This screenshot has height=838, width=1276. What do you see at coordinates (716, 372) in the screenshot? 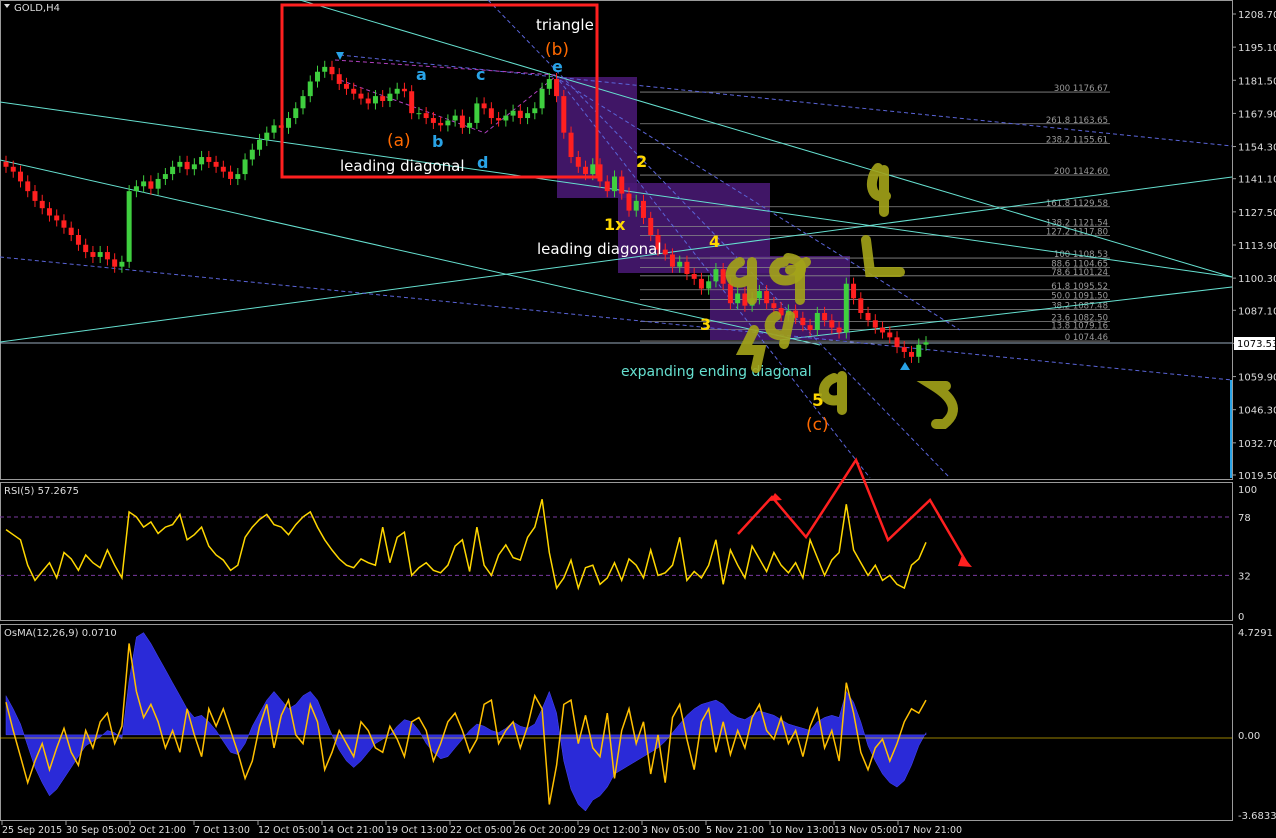
I see `label-expanding-ending-diagonal: expanding ending diagonal` at bounding box center [716, 372].